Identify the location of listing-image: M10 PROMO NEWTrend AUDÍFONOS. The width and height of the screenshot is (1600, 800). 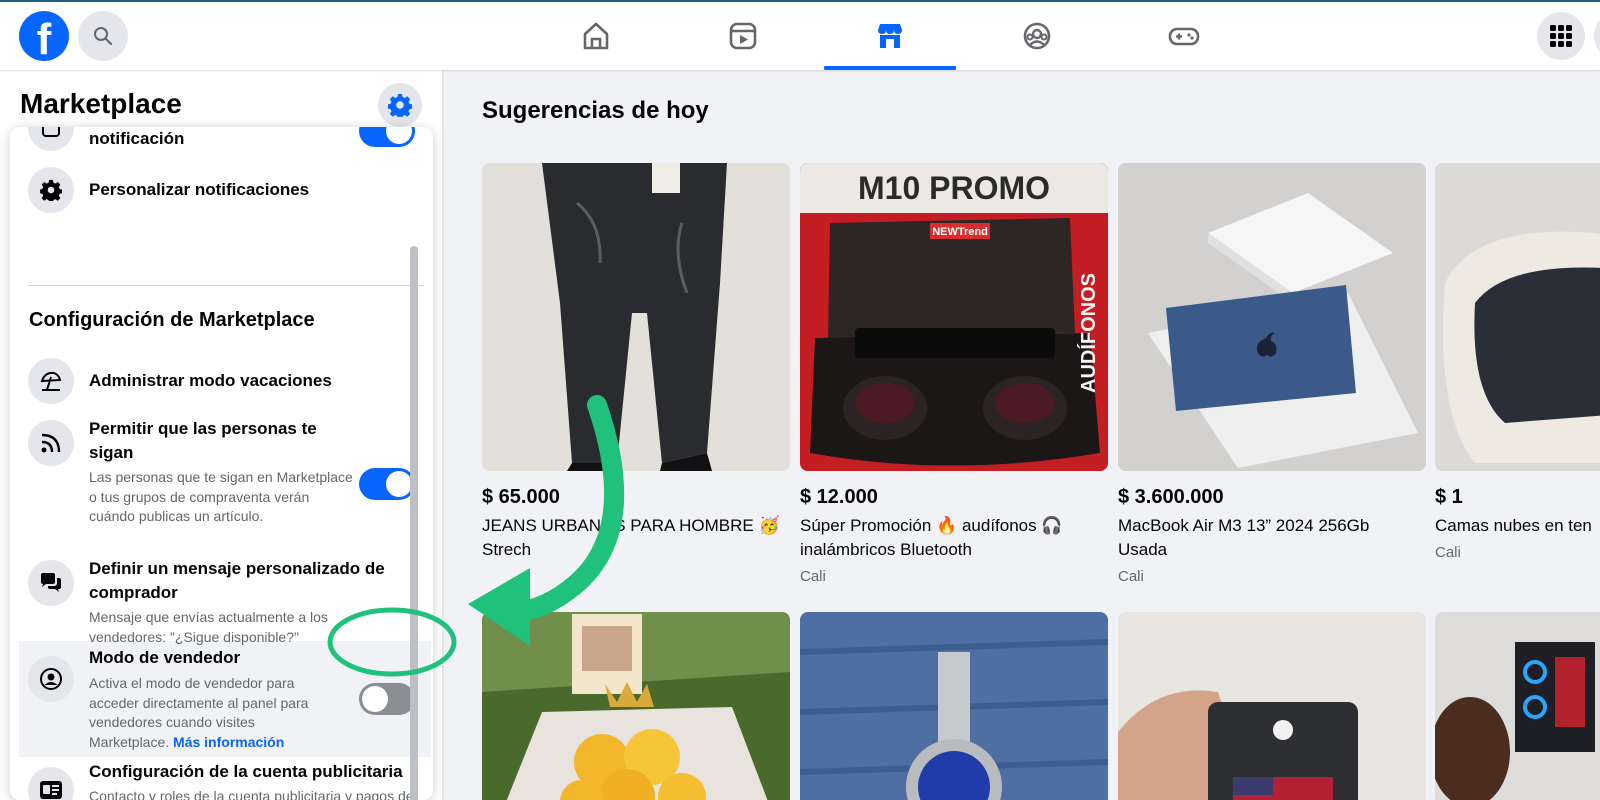
(954, 317).